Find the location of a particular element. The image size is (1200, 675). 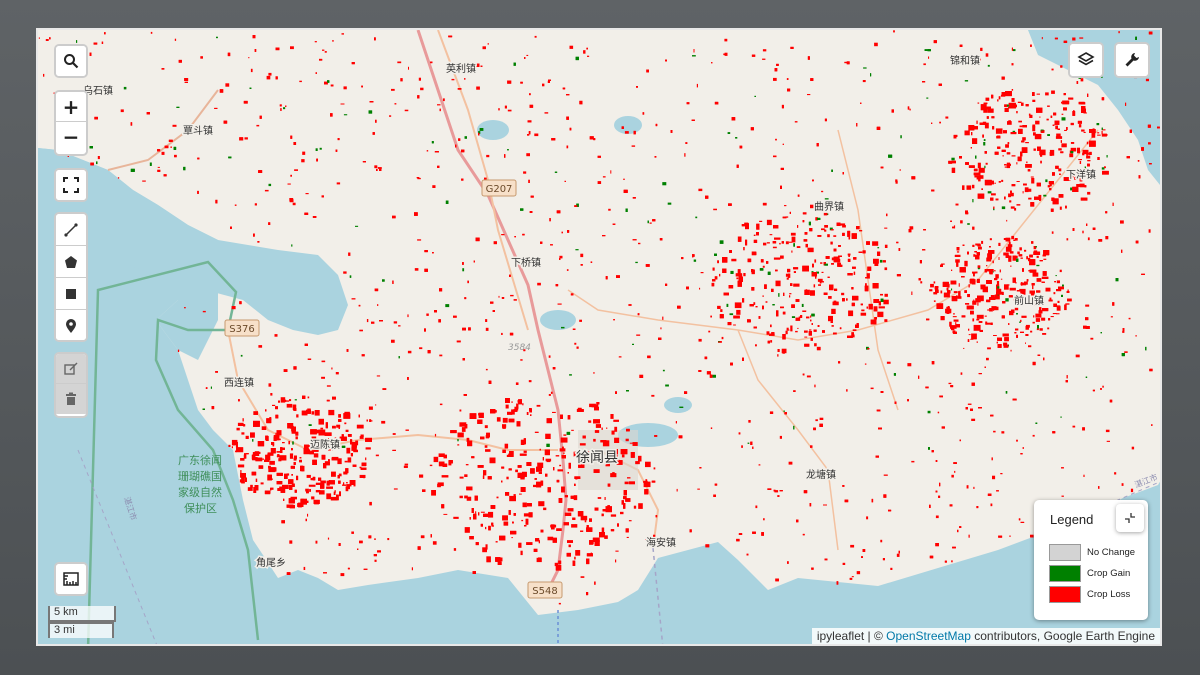

svg-text: S548 is located at coordinates (544, 591).